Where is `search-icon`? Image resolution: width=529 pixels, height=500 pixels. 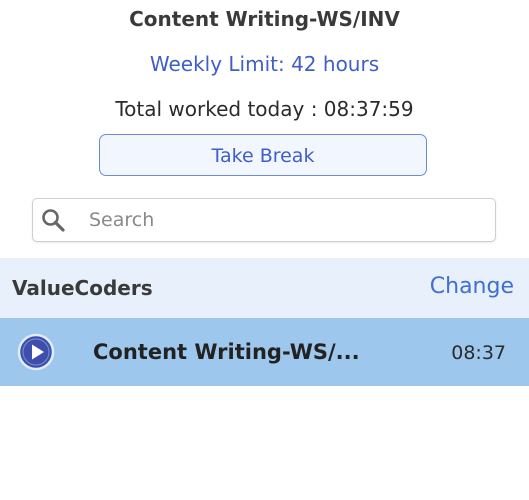 search-icon is located at coordinates (53, 220).